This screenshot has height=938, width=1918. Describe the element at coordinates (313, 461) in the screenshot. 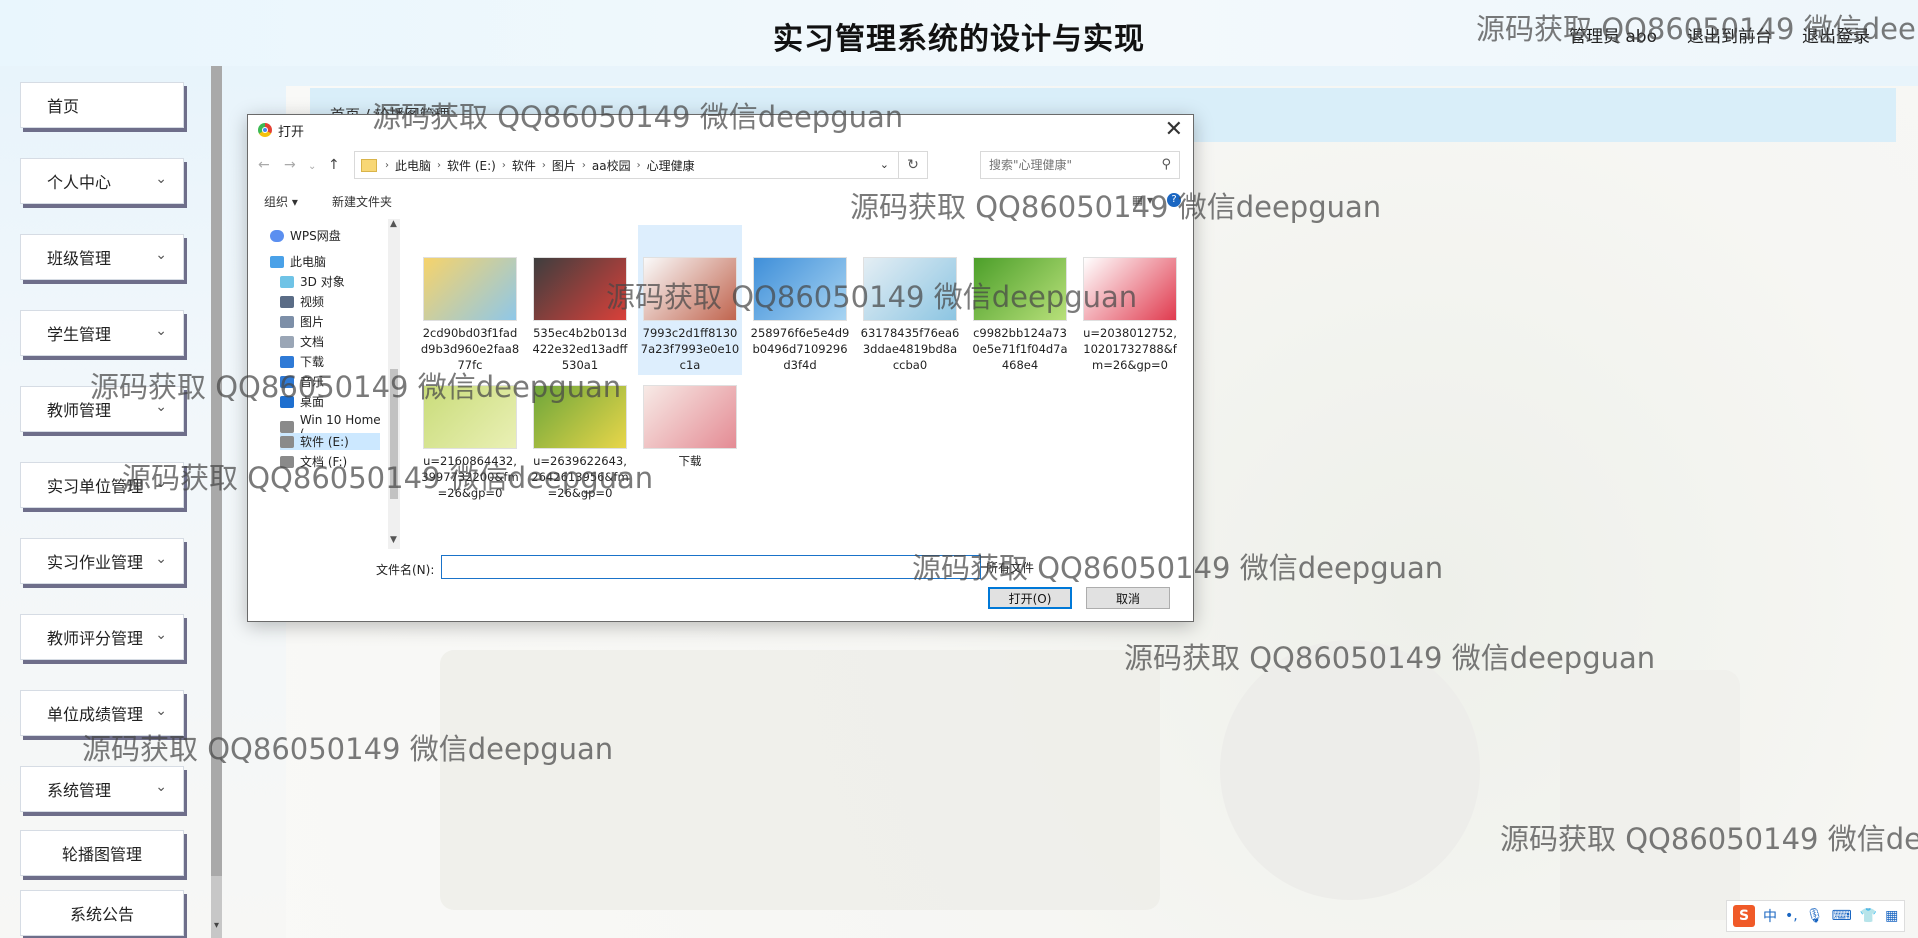

I see `nav-item-drive-f: 文档 (F:)` at that location.